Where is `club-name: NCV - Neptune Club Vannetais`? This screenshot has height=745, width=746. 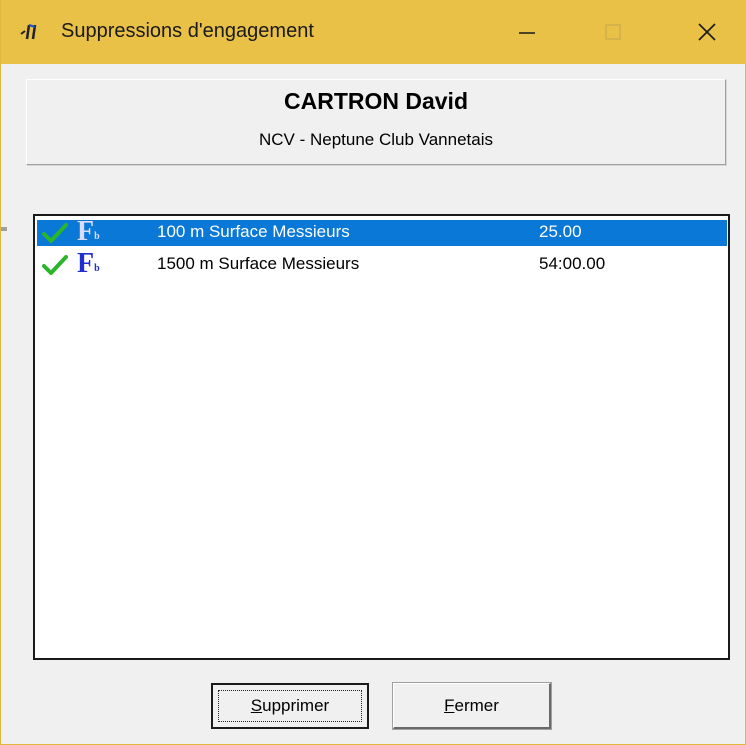
club-name: NCV - Neptune Club Vannetais is located at coordinates (376, 139).